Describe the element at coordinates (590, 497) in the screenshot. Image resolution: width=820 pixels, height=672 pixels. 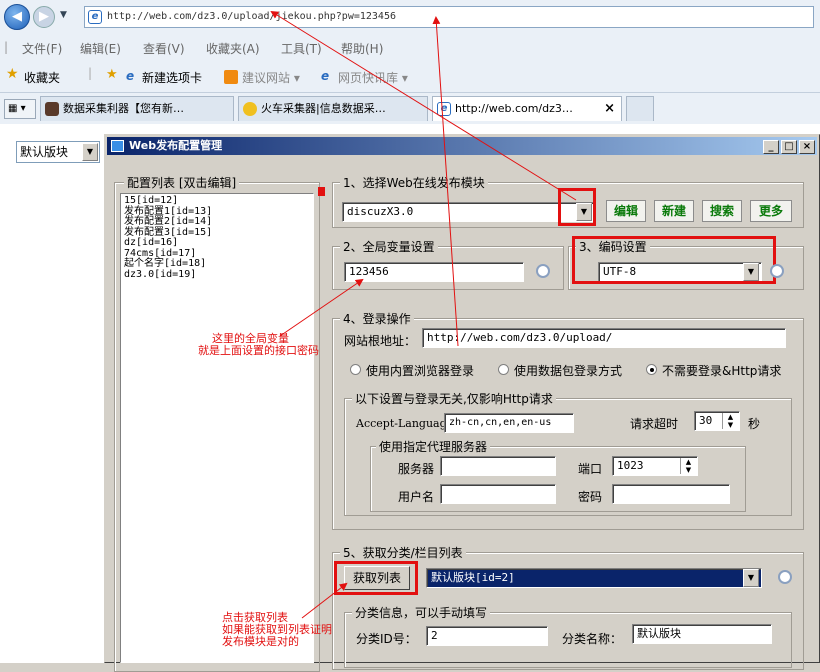
I see `password-label: 密码` at that location.